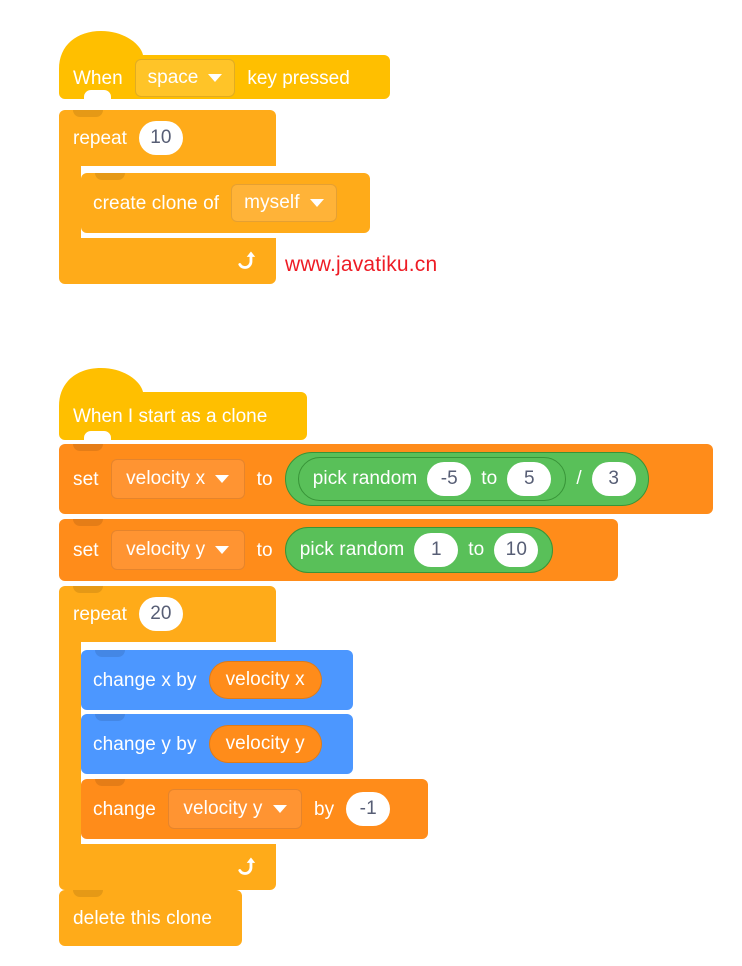 The width and height of the screenshot is (742, 966). Describe the element at coordinates (124, 809) in the screenshot. I see `change-keyword-label: change` at that location.